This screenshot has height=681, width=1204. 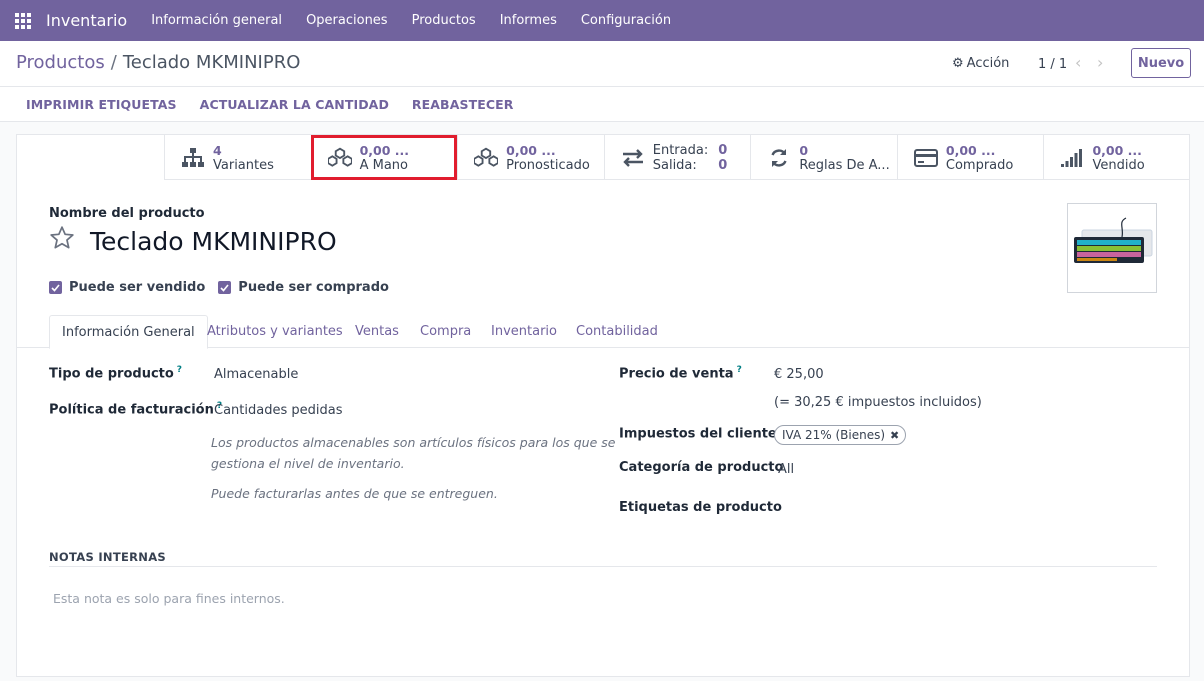 I want to click on tab-contabilidad: Contabilidad, so click(x=617, y=331).